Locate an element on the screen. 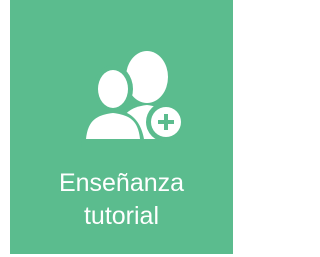  tile-label-line-1: Enseñanza is located at coordinates (121, 183).